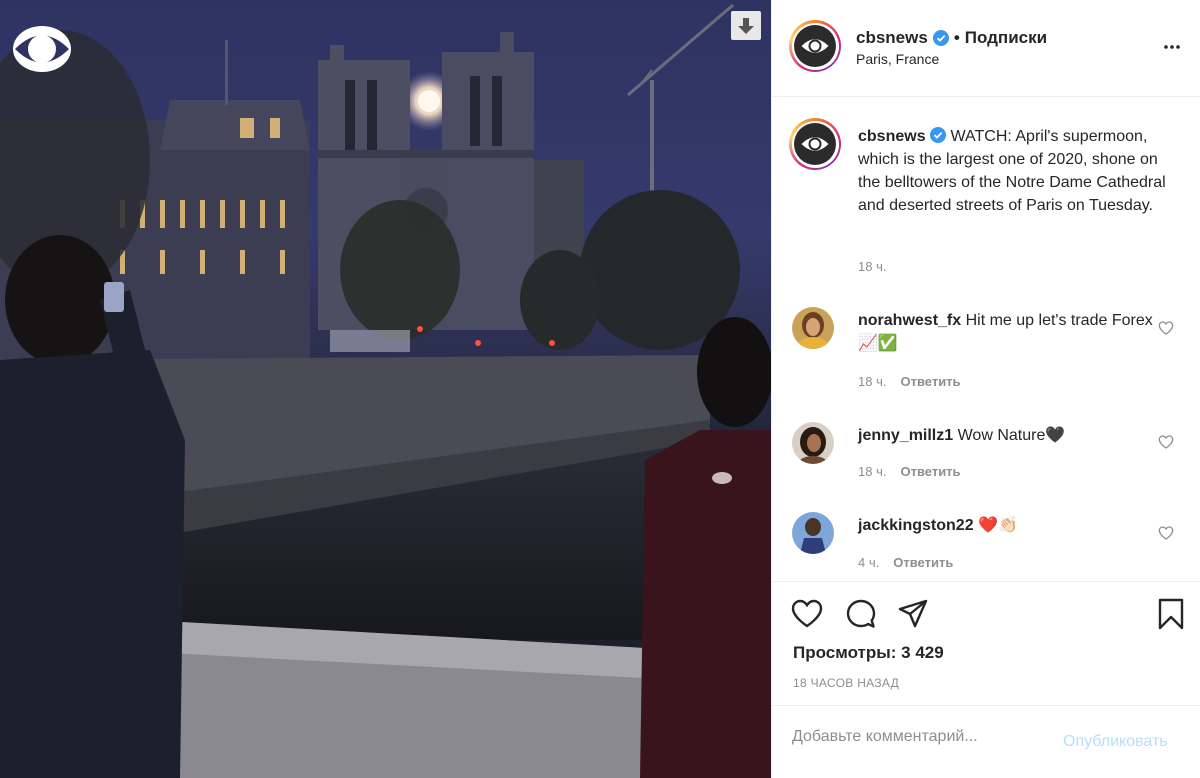 Image resolution: width=1200 pixels, height=778 pixels. I want to click on comment-meta: 4 ч. Ответить, so click(905, 562).